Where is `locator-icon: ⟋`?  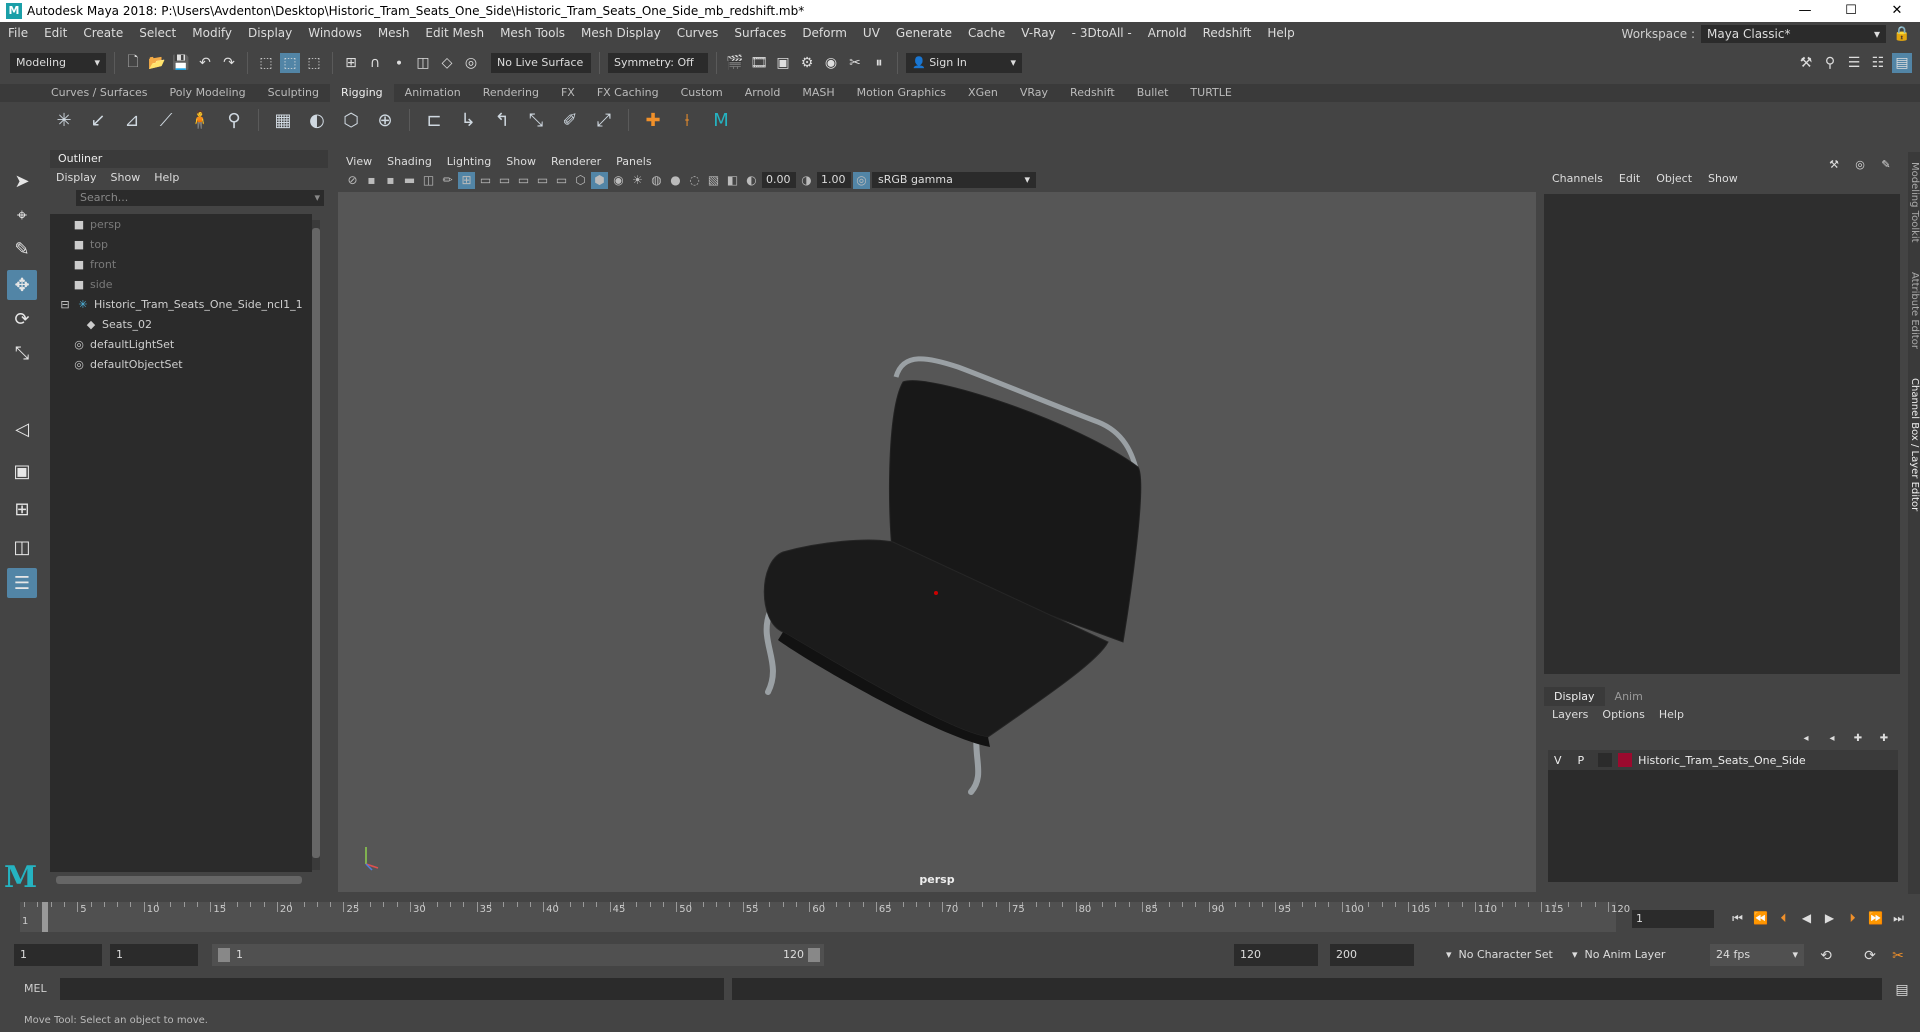 locator-icon: ⟋ is located at coordinates (166, 120).